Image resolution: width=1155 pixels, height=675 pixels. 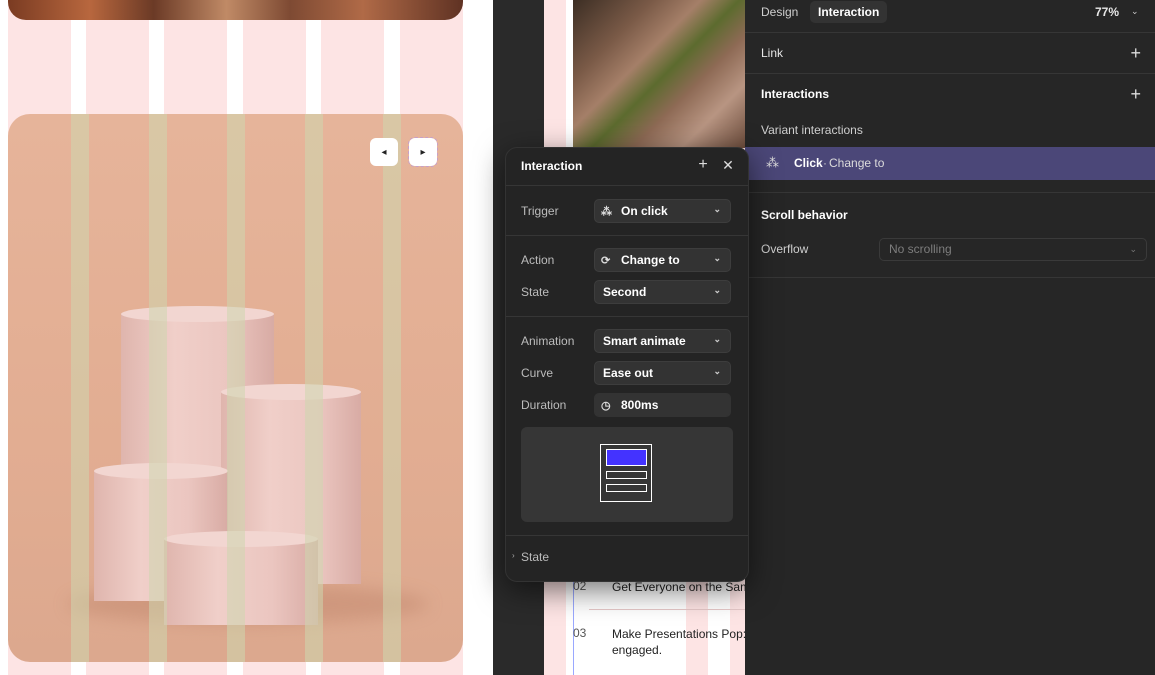 I want to click on animation-label: Animation, so click(x=548, y=341).